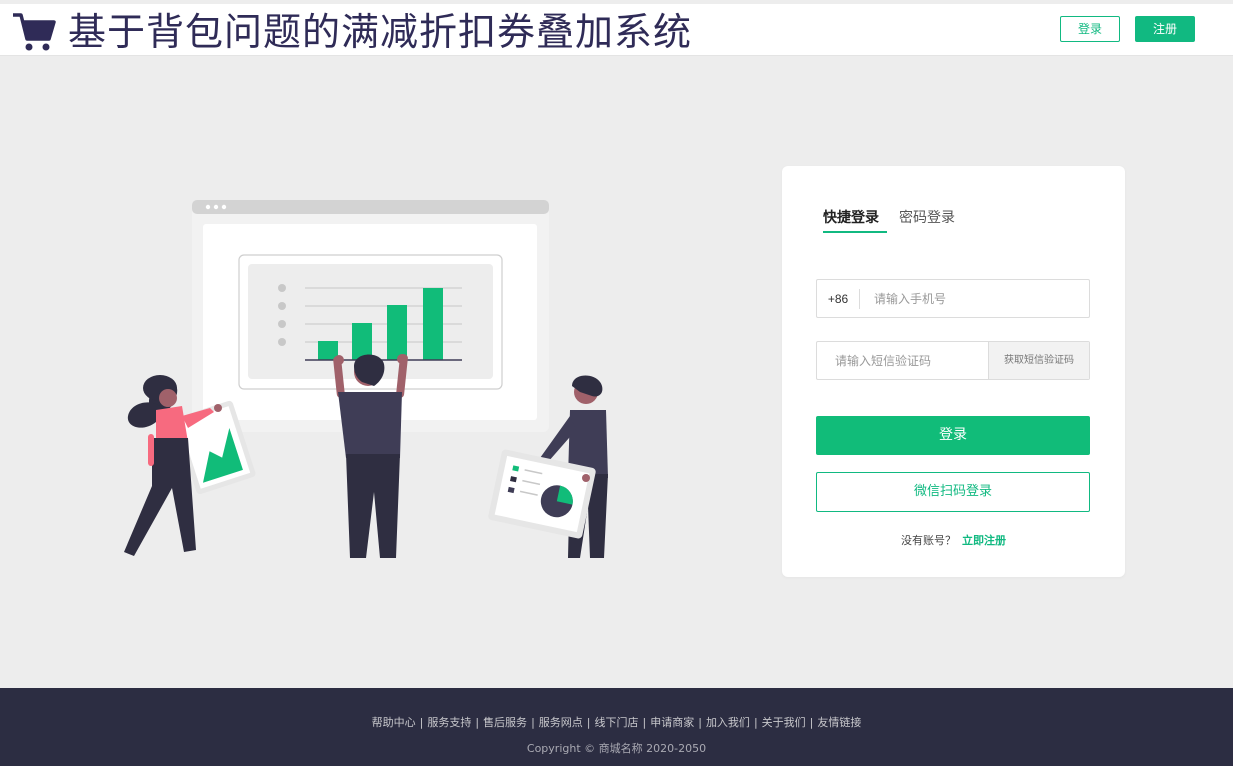  What do you see at coordinates (728, 722) in the screenshot?
I see `footer-link-join-us: 加入我们` at bounding box center [728, 722].